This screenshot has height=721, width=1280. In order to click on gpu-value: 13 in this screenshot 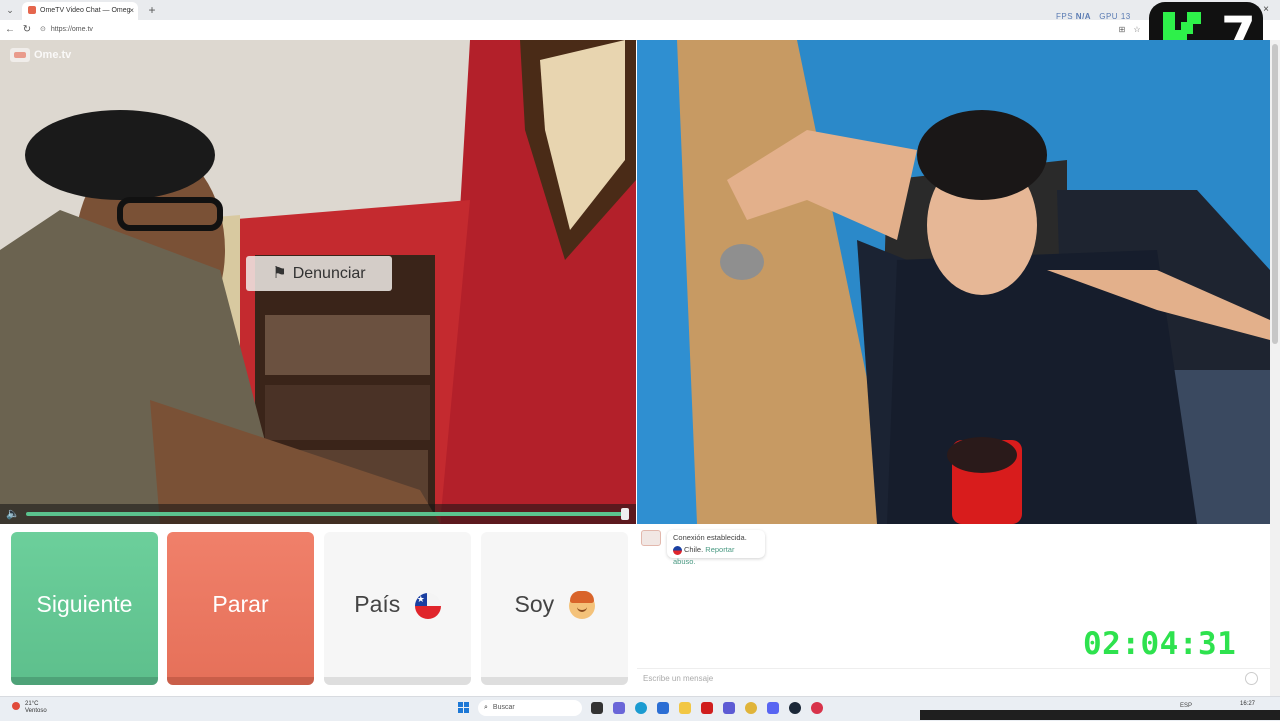, I will do `click(1125, 16)`.